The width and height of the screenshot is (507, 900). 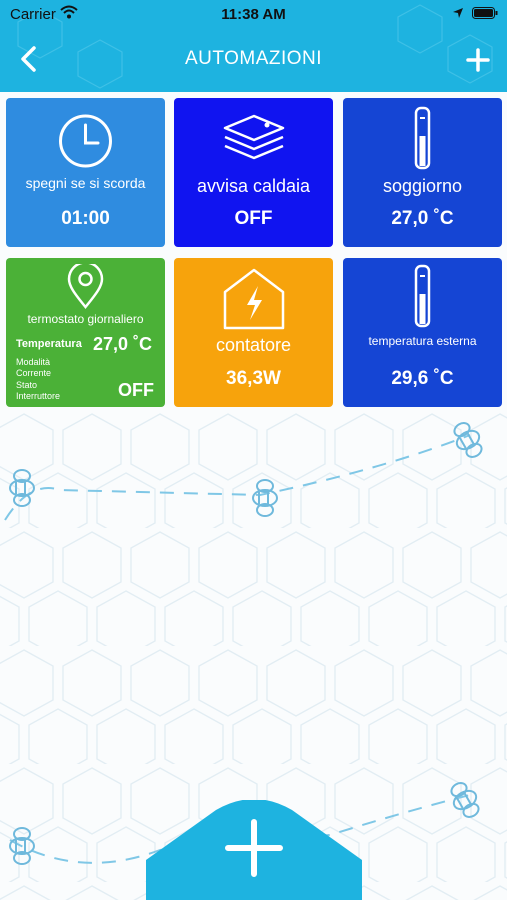 What do you see at coordinates (123, 344) in the screenshot?
I see `temperature-value: 27,0 ˚C` at bounding box center [123, 344].